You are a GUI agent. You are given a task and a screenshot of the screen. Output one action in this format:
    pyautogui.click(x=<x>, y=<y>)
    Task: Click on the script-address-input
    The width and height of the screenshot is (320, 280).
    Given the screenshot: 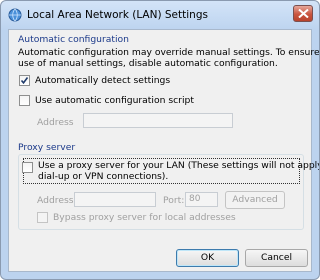 What is the action you would take?
    pyautogui.click(x=158, y=120)
    